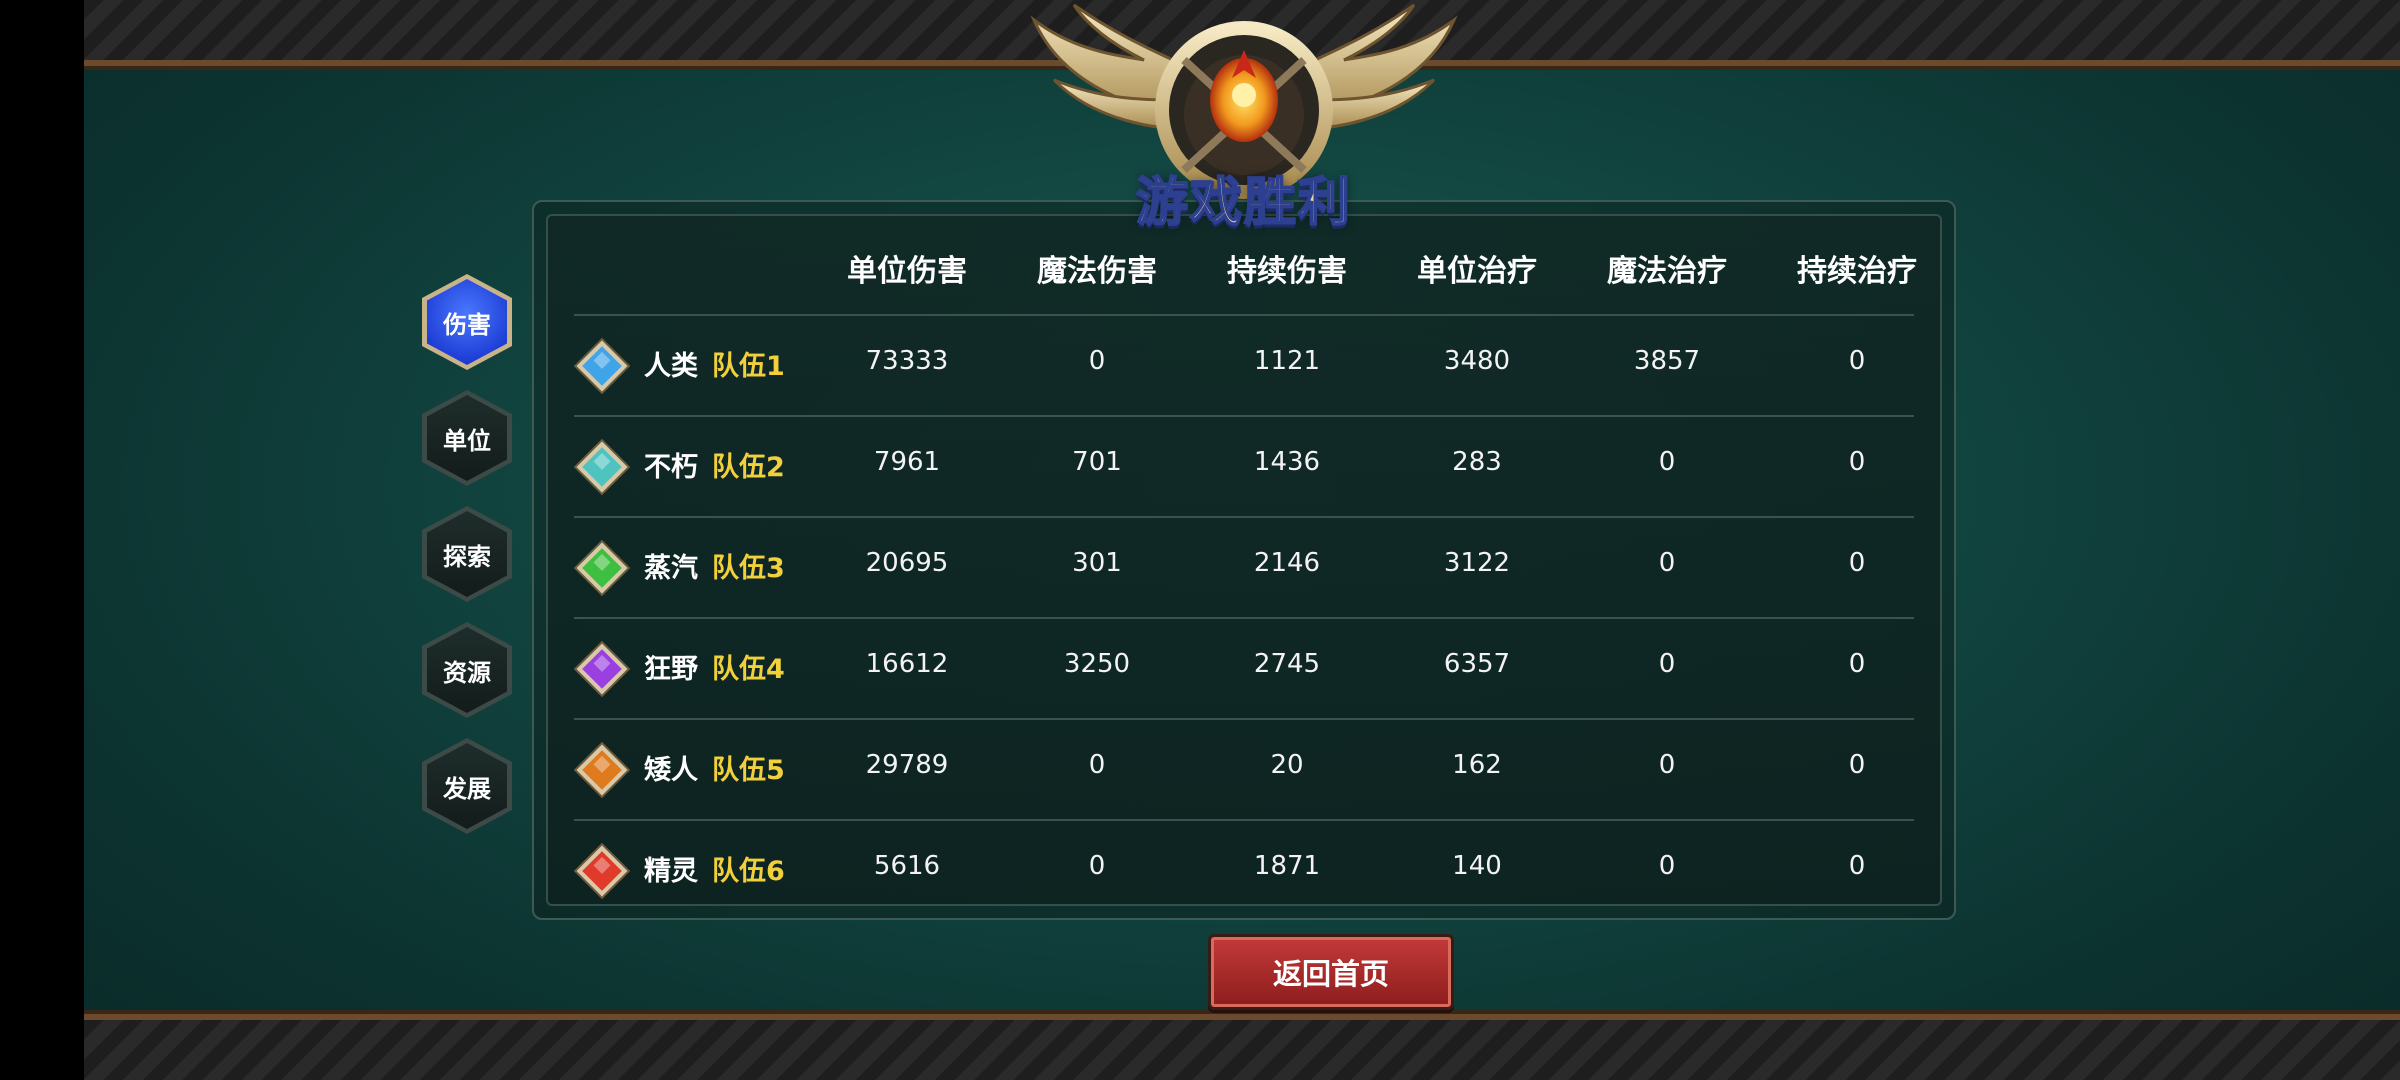  I want to click on tab-label: 发展, so click(467, 786).